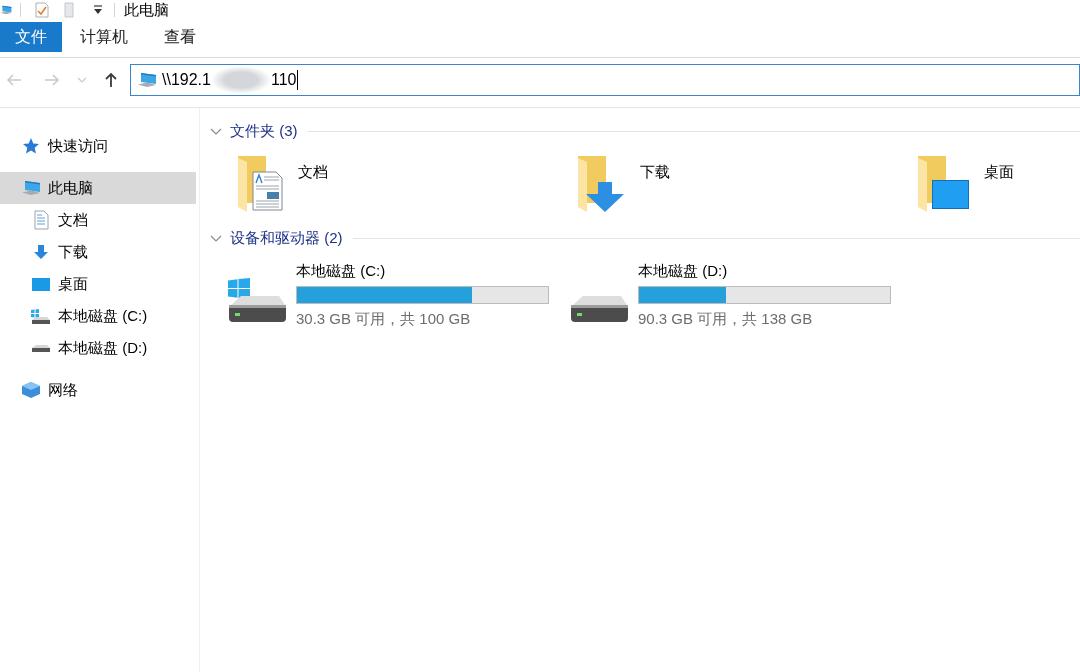 The height and width of the screenshot is (672, 1080). Describe the element at coordinates (104, 37) in the screenshot. I see `ribbon-tab: 计算机` at that location.